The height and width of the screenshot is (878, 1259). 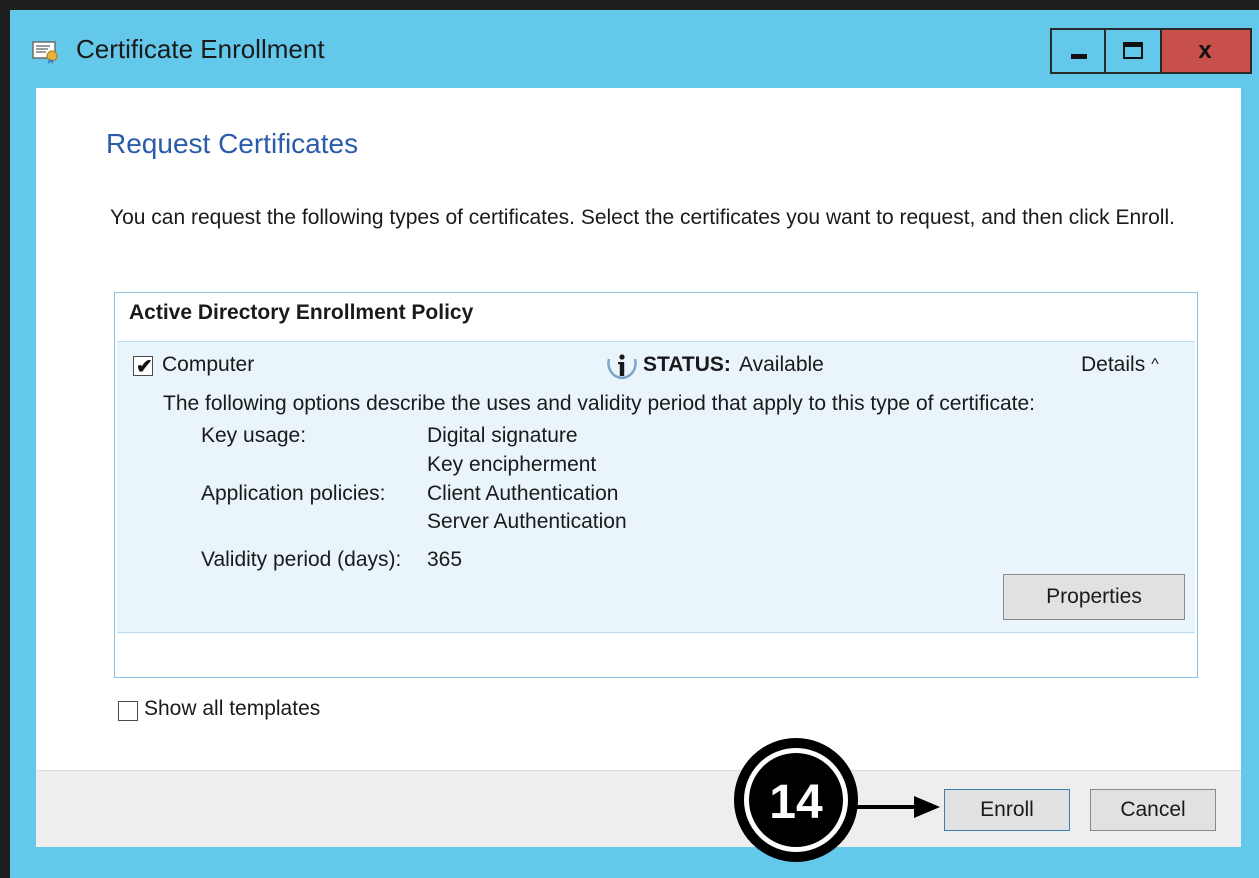 What do you see at coordinates (232, 143) in the screenshot?
I see `page-title: Request Certificates` at bounding box center [232, 143].